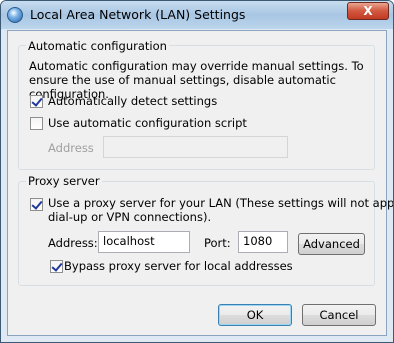 The width and height of the screenshot is (394, 343). Describe the element at coordinates (64, 181) in the screenshot. I see `proxy-server-label: Proxy server` at that location.